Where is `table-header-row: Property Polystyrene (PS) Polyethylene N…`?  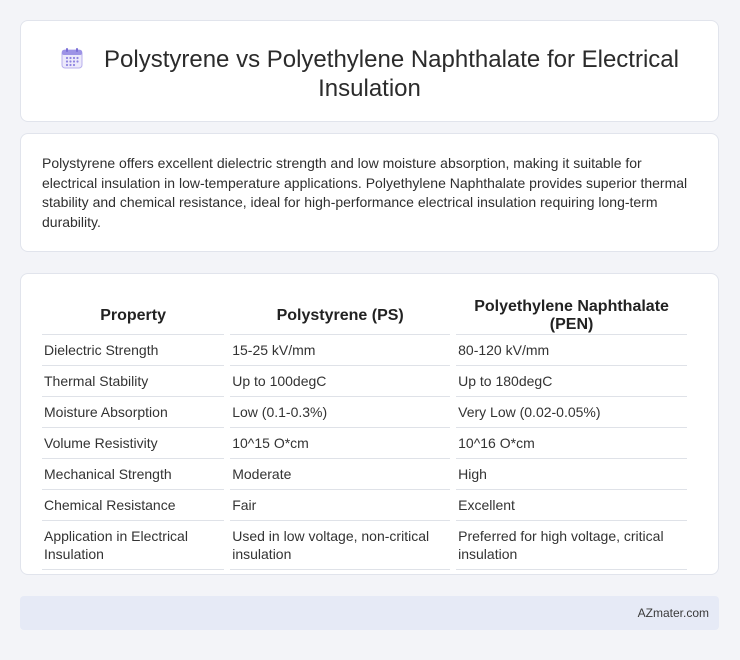 table-header-row: Property Polystyrene (PS) Polyethylene N… is located at coordinates (364, 314).